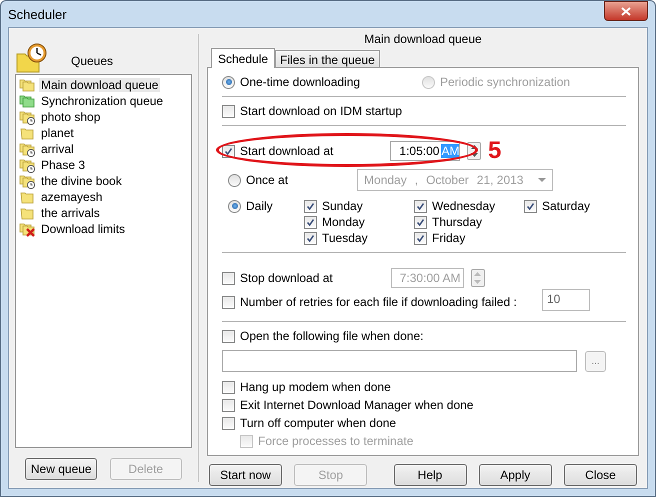 Image resolution: width=656 pixels, height=497 pixels. I want to click on window-title: Scheduler, so click(37, 14).